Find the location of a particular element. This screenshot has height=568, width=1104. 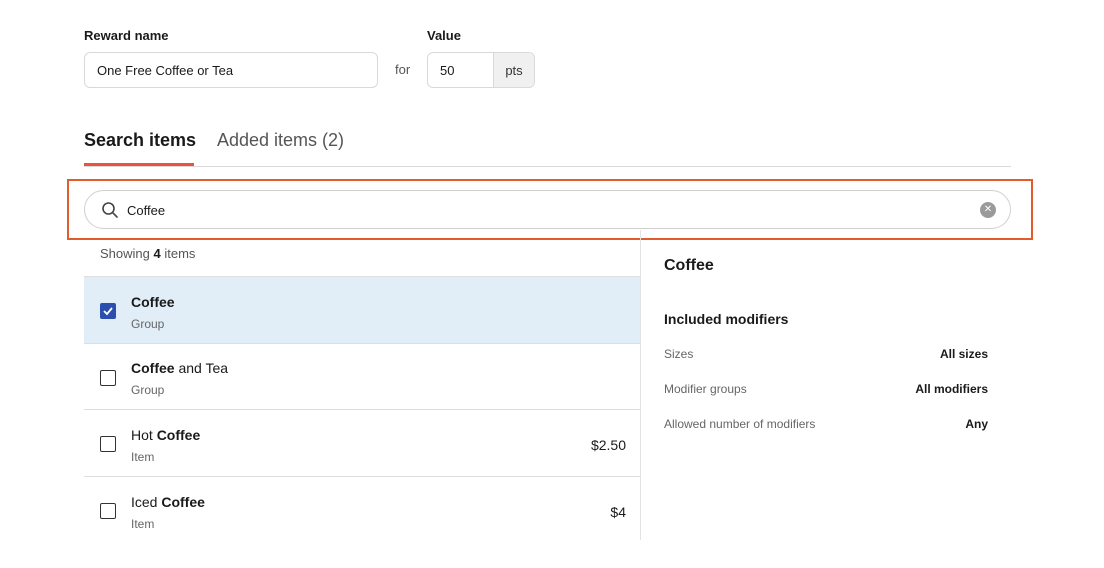

value-input-value: 50 is located at coordinates (447, 70).